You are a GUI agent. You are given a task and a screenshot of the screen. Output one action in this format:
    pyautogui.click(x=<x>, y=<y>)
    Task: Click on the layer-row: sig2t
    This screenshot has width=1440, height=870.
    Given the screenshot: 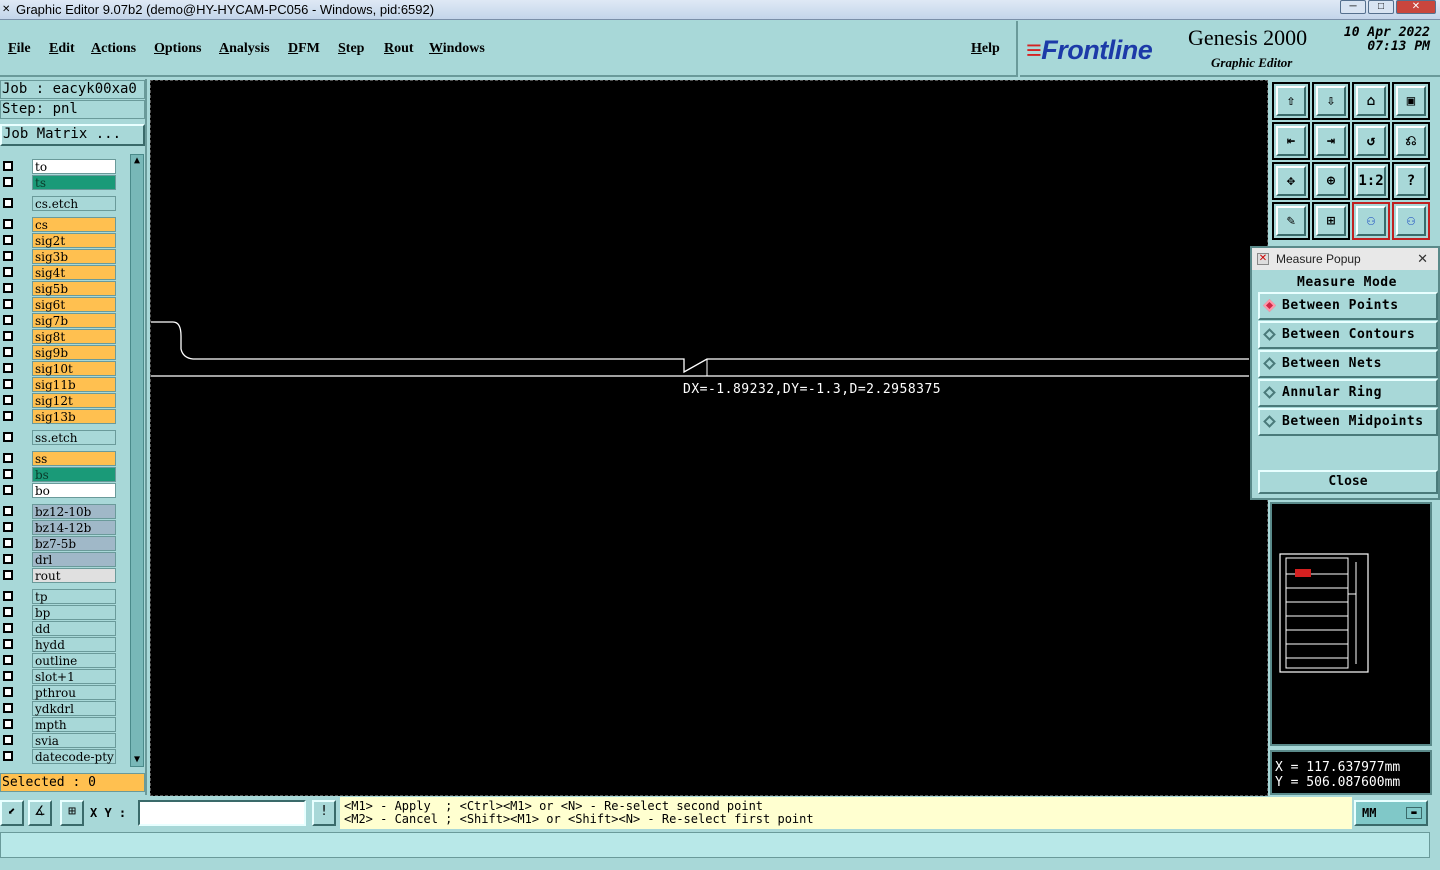 What is the action you would take?
    pyautogui.click(x=58, y=240)
    